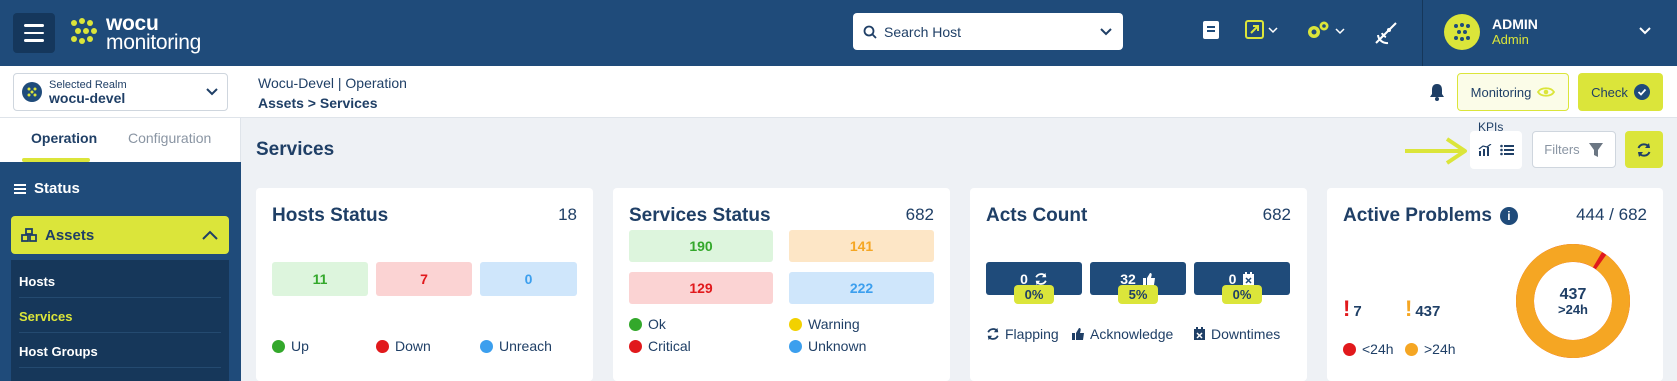 The width and height of the screenshot is (1677, 381). What do you see at coordinates (1620, 92) in the screenshot?
I see `check-button: Check` at bounding box center [1620, 92].